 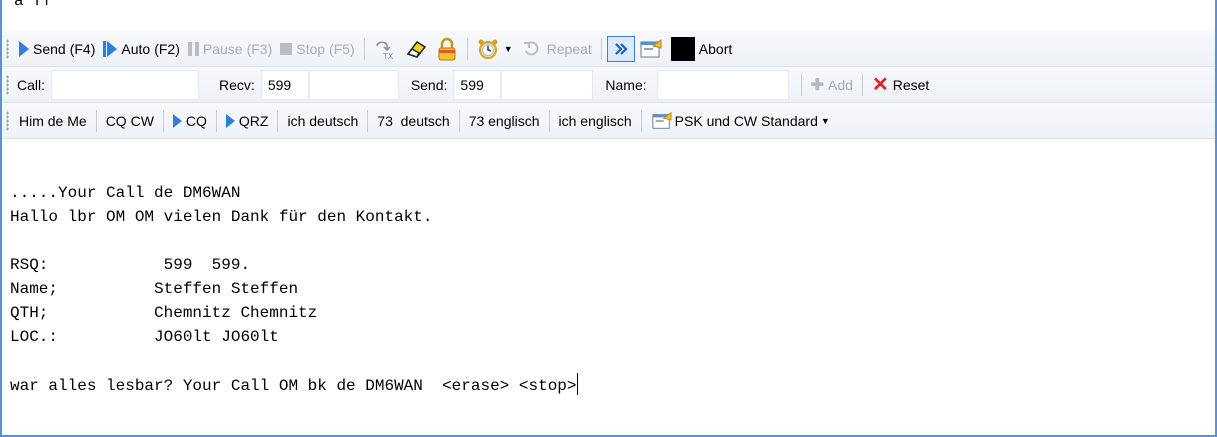 I want to click on text-line: LOC.: JO60lt JO60lt, so click(x=144, y=337).